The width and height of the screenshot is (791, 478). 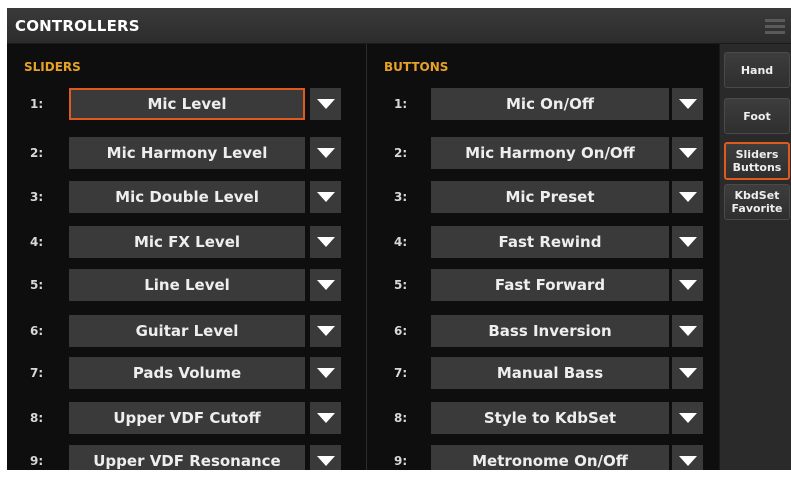 I want to click on slider-number: 2:, so click(x=37, y=153).